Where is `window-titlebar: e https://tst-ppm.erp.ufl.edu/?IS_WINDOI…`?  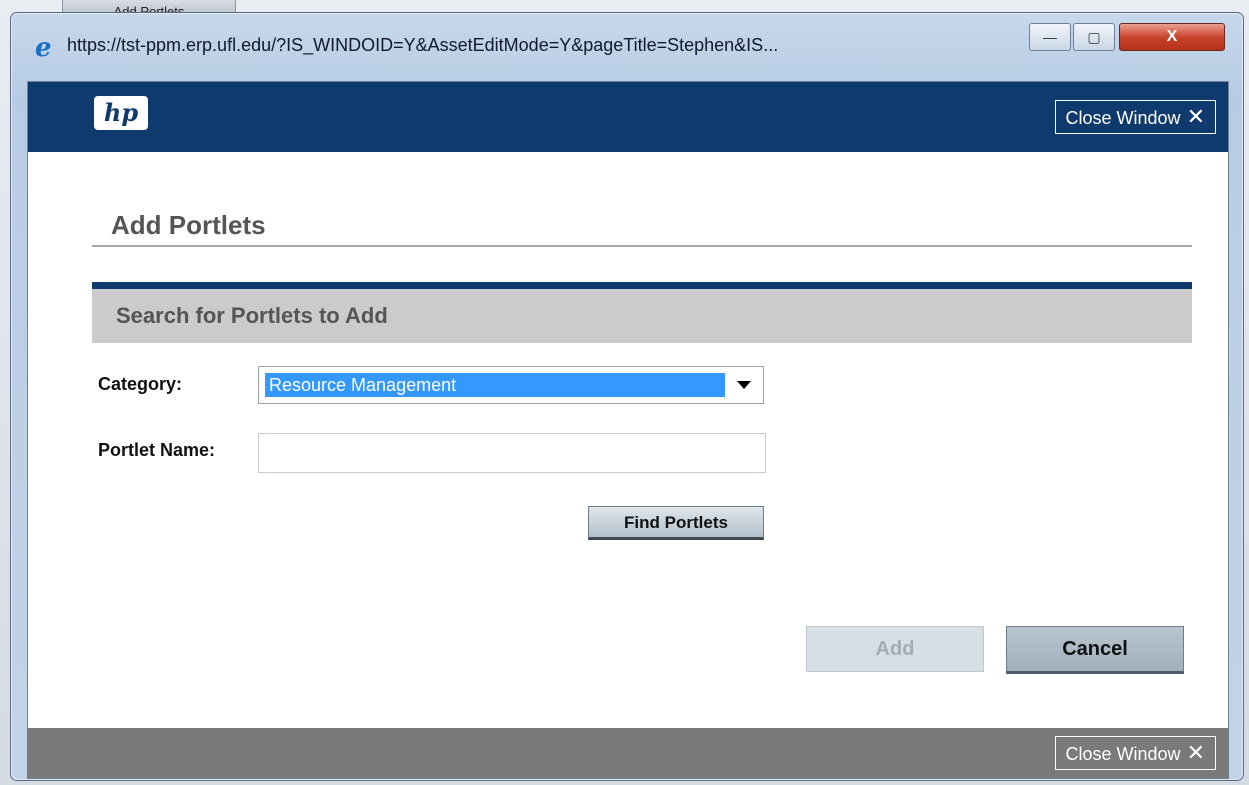
window-titlebar: e https://tst-ppm.erp.ufl.edu/?IS_WINDOI… is located at coordinates (627, 45).